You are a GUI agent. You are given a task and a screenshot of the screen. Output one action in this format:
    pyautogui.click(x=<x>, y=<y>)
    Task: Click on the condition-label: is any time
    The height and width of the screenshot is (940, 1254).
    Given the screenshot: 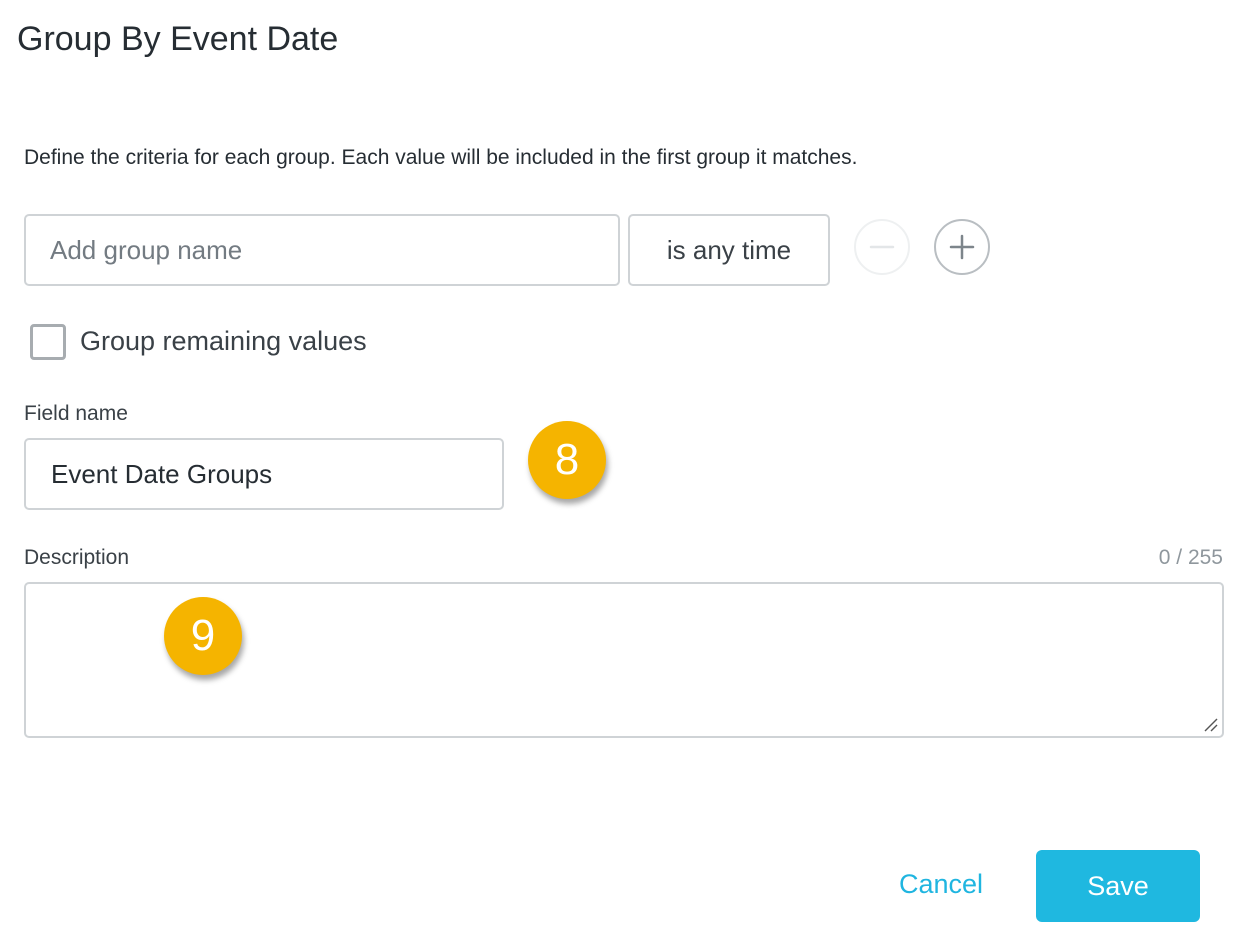 What is the action you would take?
    pyautogui.click(x=729, y=249)
    